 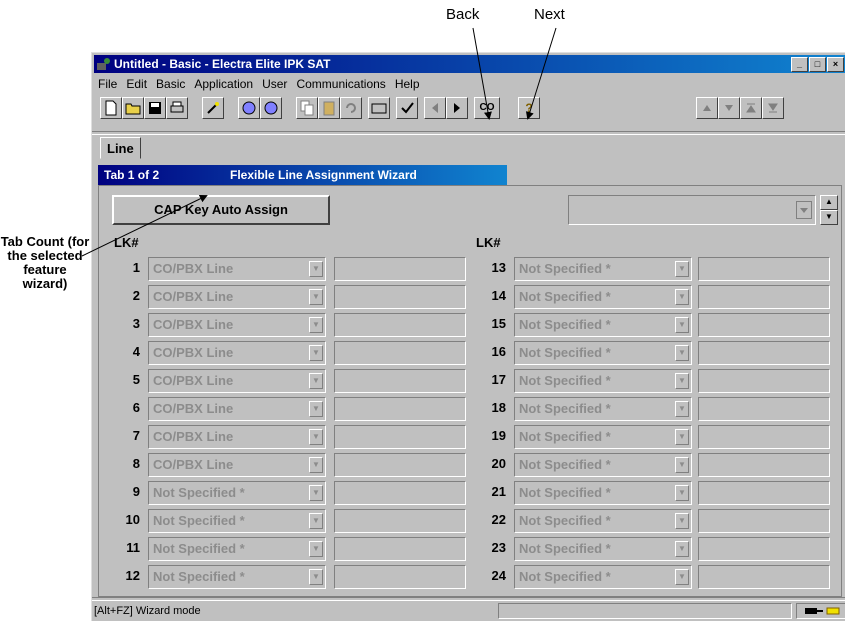 I want to click on wizard-wand-icon, so click(x=213, y=108).